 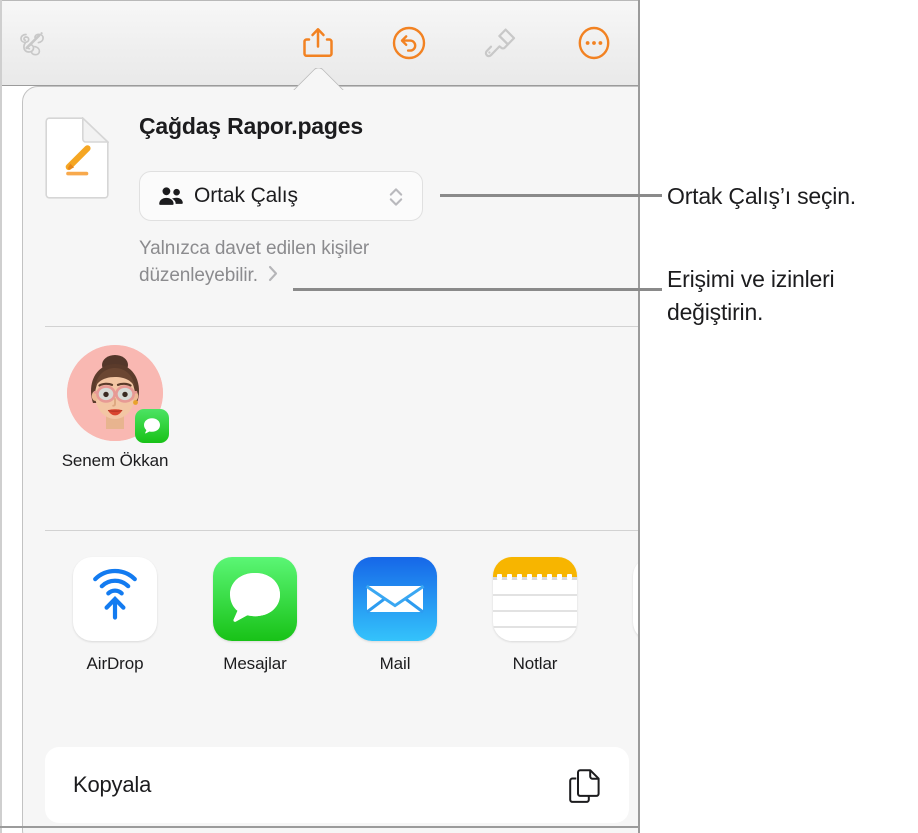 What do you see at coordinates (337, 785) in the screenshot?
I see `copy-action-row: Kopyala` at bounding box center [337, 785].